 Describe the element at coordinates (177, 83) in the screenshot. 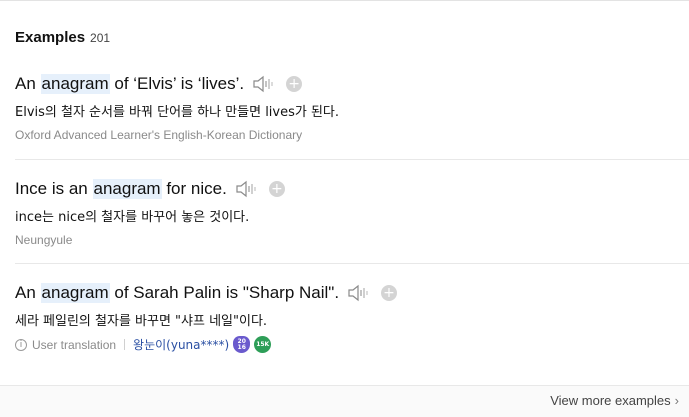

I see `sentence-post: of ‘Elvis’ is ‘lives’.` at that location.